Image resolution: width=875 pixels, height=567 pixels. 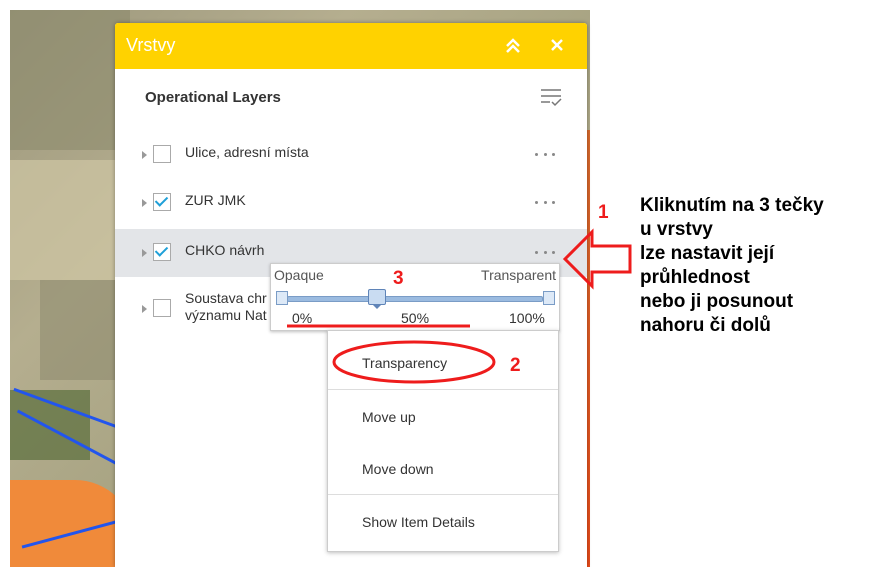 I want to click on layer-list-options-icon, so click(x=551, y=97).